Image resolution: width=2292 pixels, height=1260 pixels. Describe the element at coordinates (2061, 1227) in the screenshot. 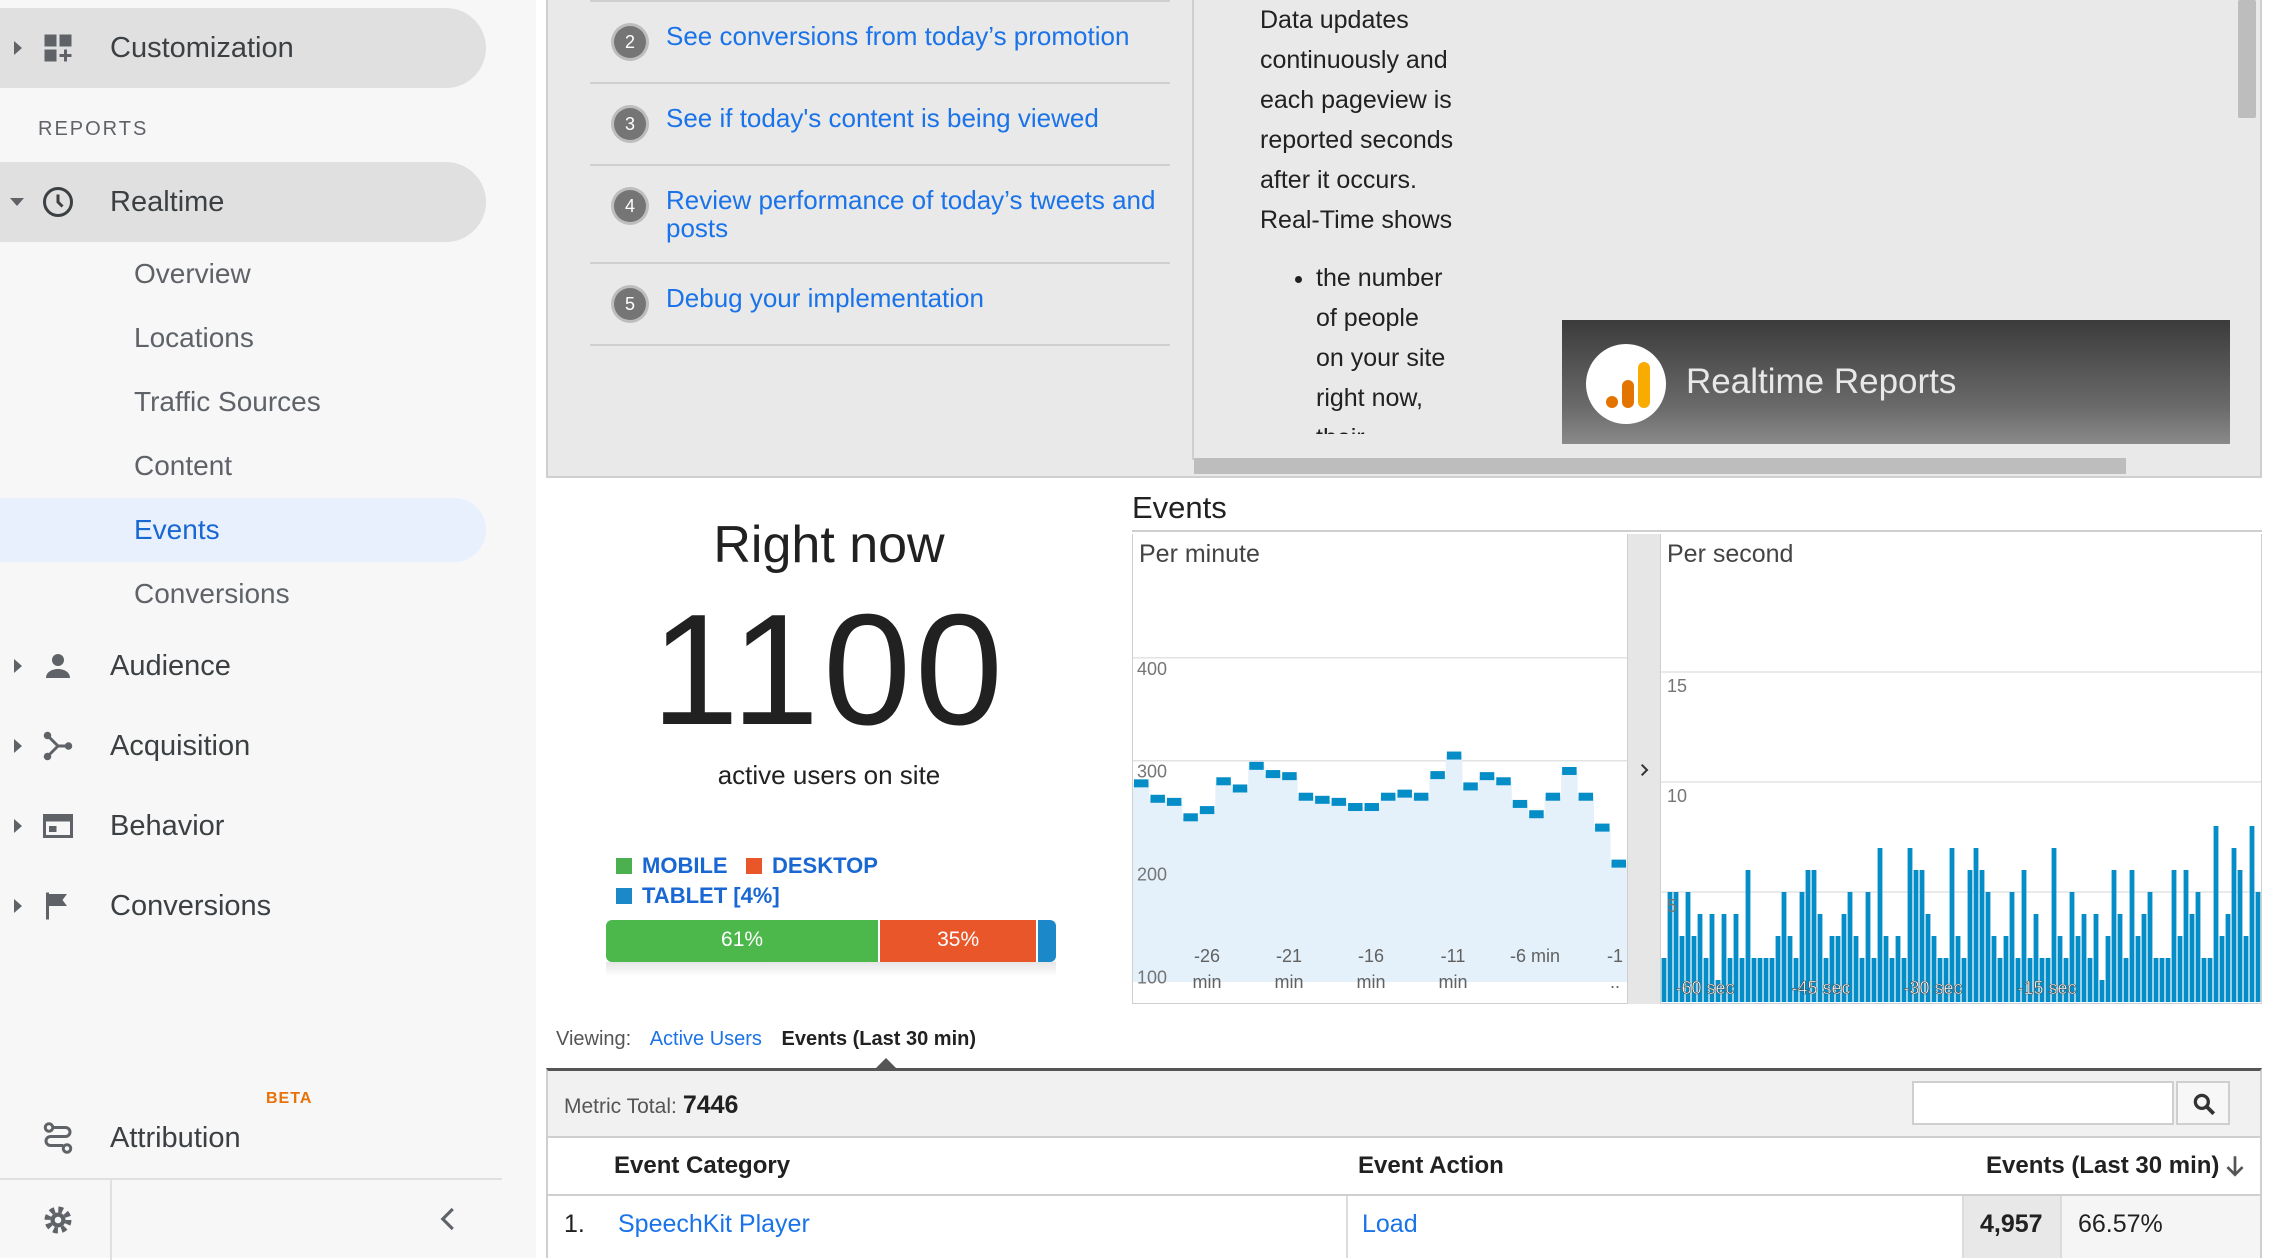

I see `column-divider` at that location.